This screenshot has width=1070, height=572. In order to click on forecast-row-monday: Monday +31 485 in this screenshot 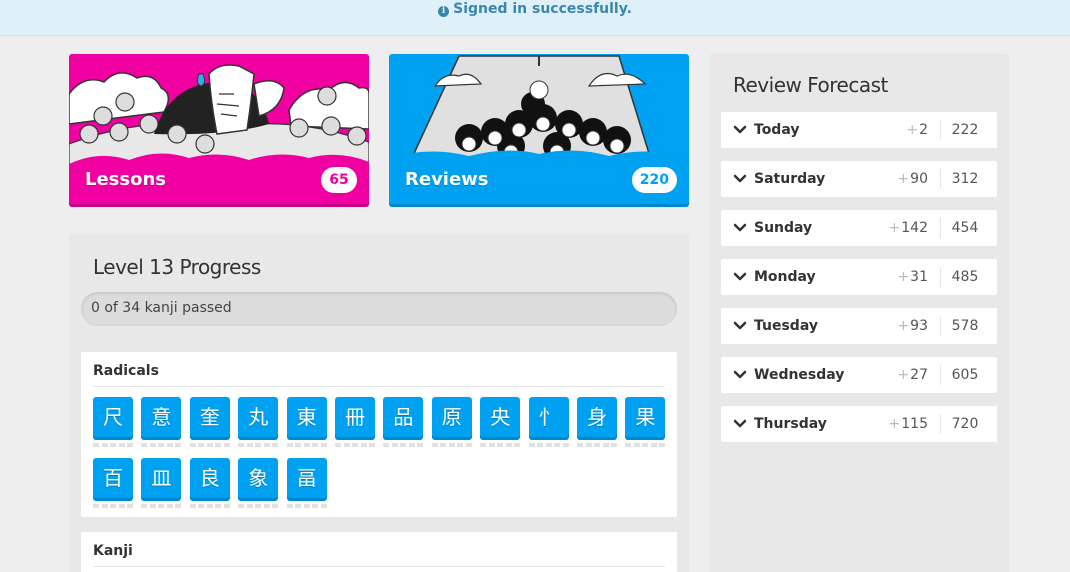, I will do `click(859, 277)`.